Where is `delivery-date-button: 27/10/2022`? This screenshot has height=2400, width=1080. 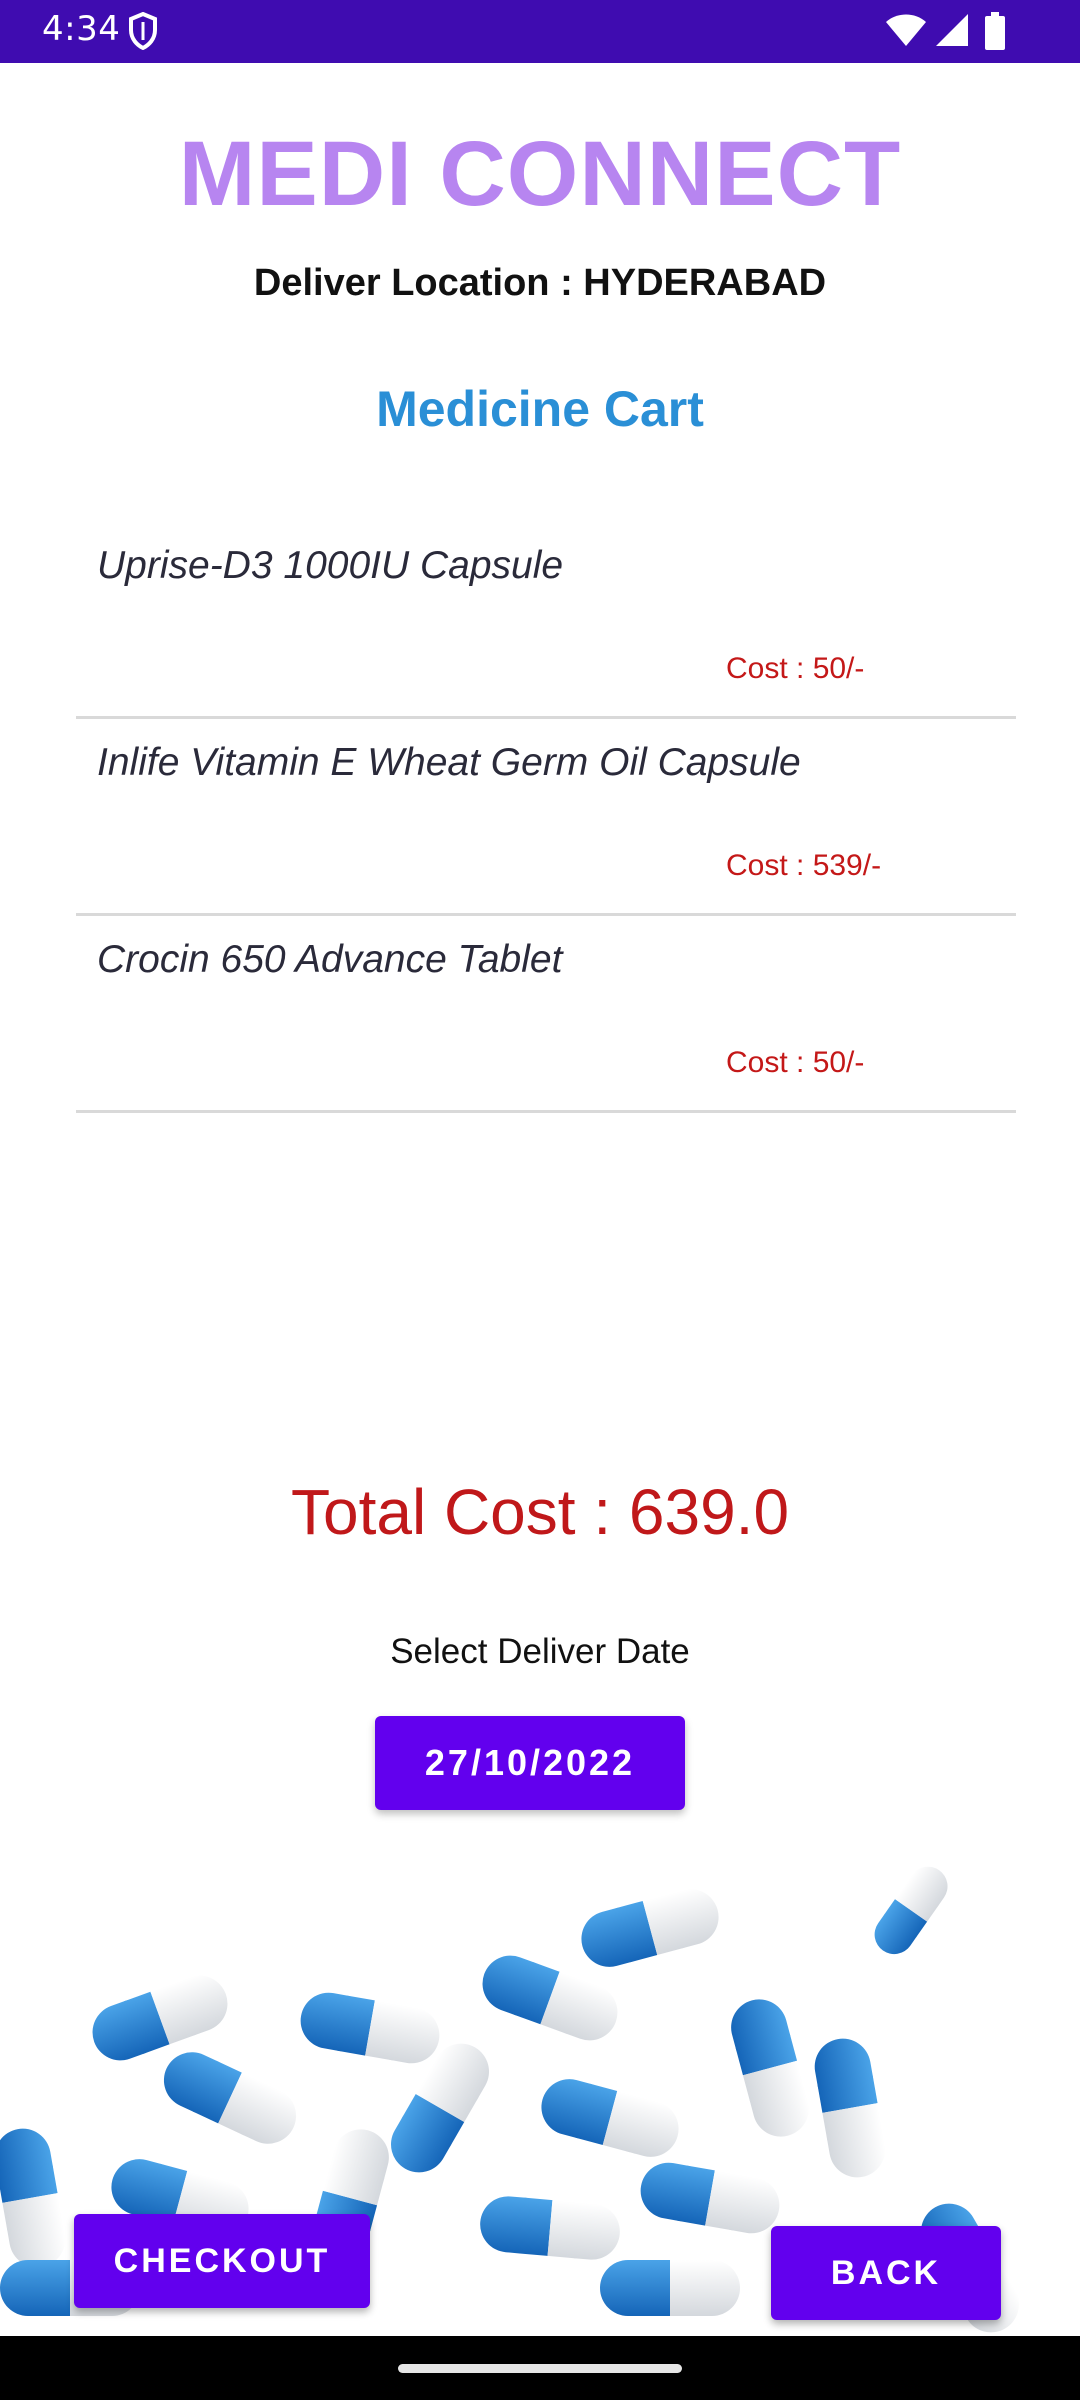 delivery-date-button: 27/10/2022 is located at coordinates (530, 1763).